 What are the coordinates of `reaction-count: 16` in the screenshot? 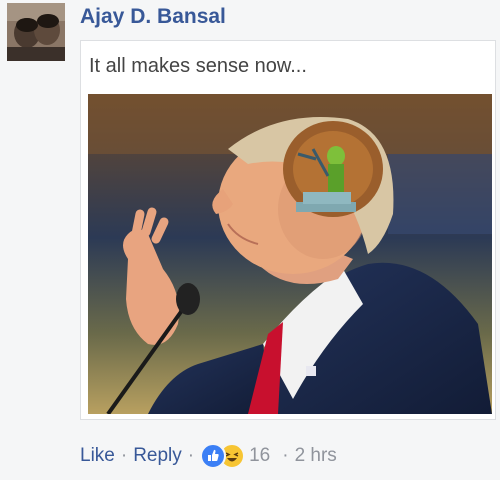 It's located at (260, 455).